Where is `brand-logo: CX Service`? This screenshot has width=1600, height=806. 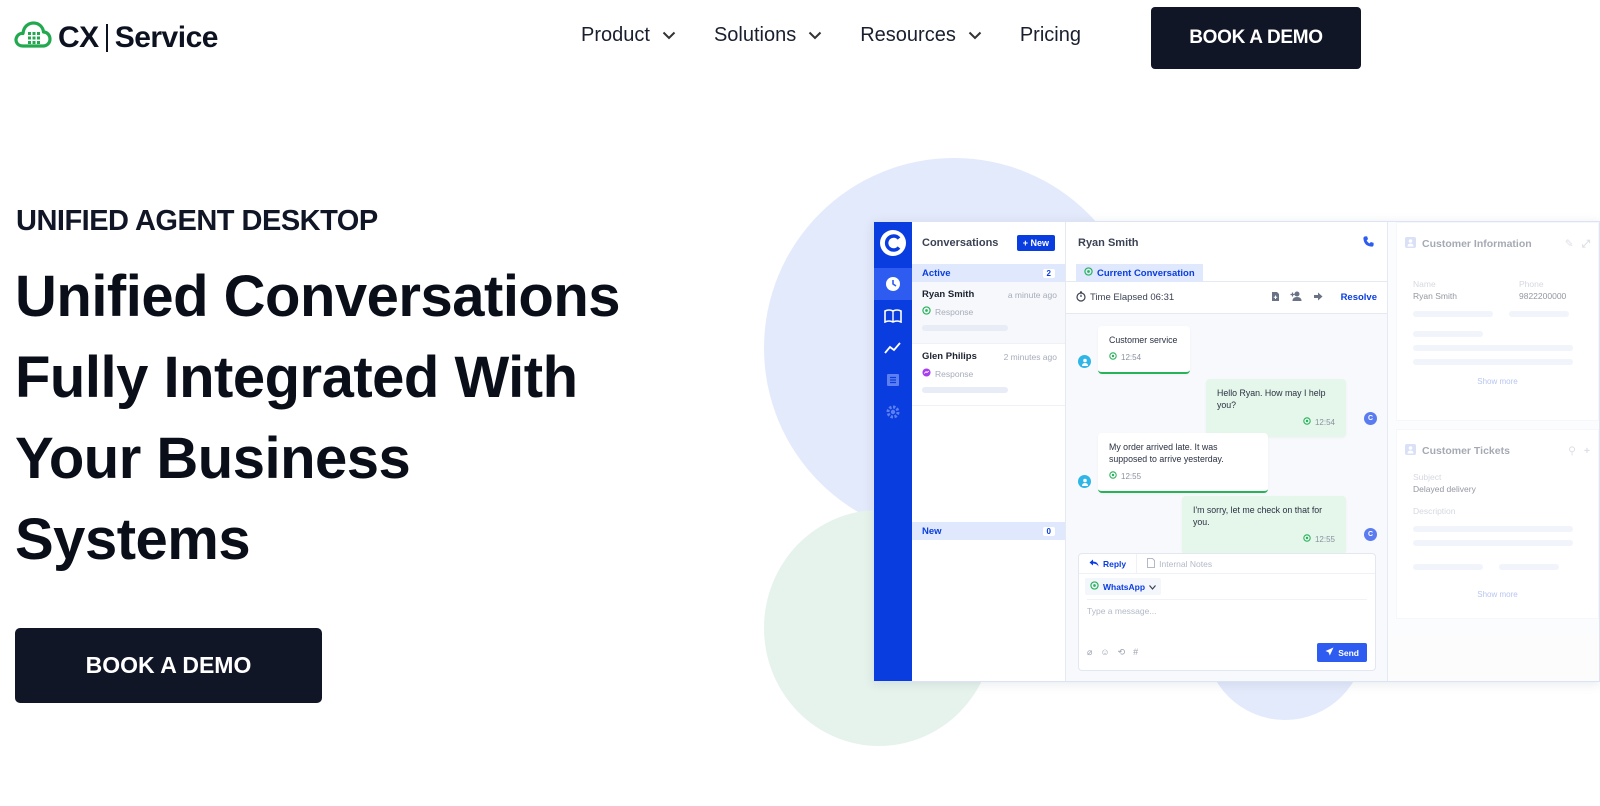 brand-logo: CX Service is located at coordinates (116, 37).